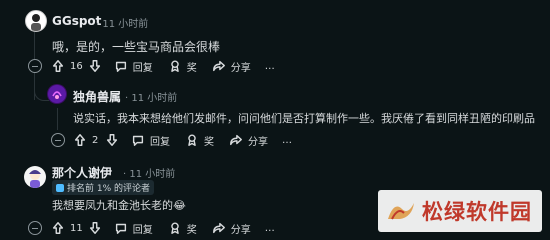 The image size is (550, 240). Describe the element at coordinates (119, 205) in the screenshot. I see `comment-body: 我想要凤九和金池长老的😂` at that location.